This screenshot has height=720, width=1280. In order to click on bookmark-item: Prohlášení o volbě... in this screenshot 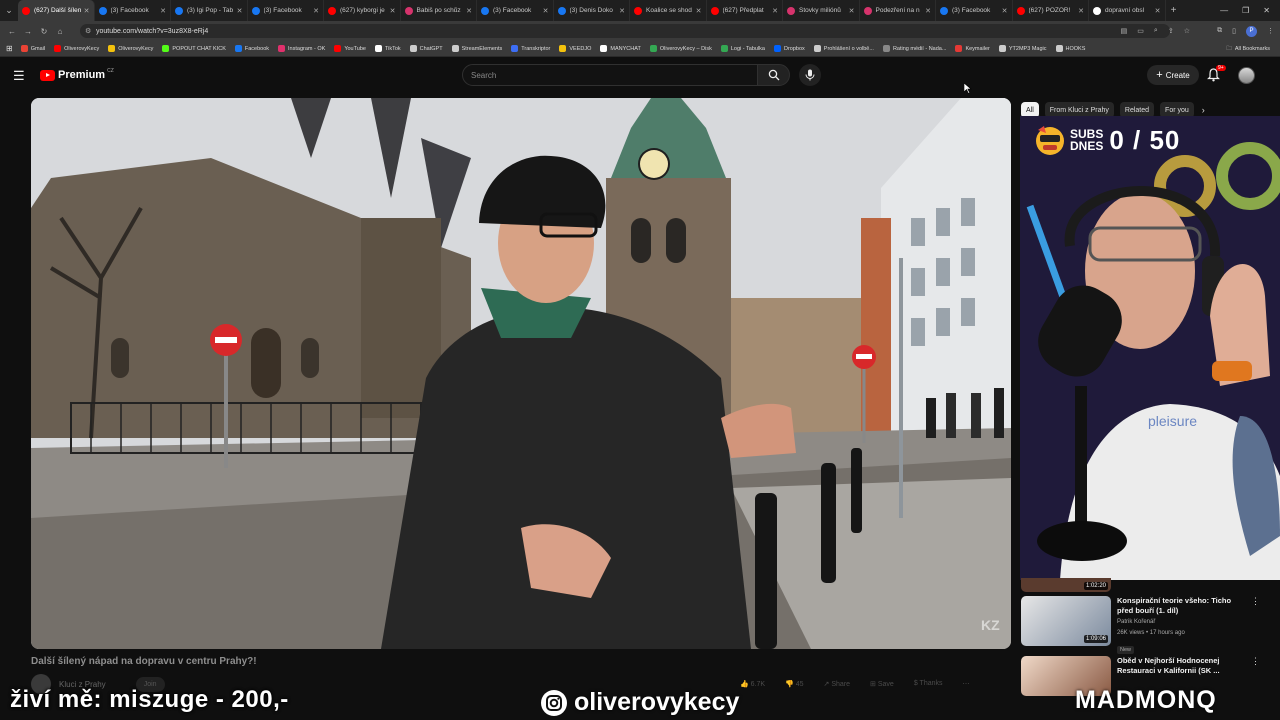, I will do `click(843, 48)`.